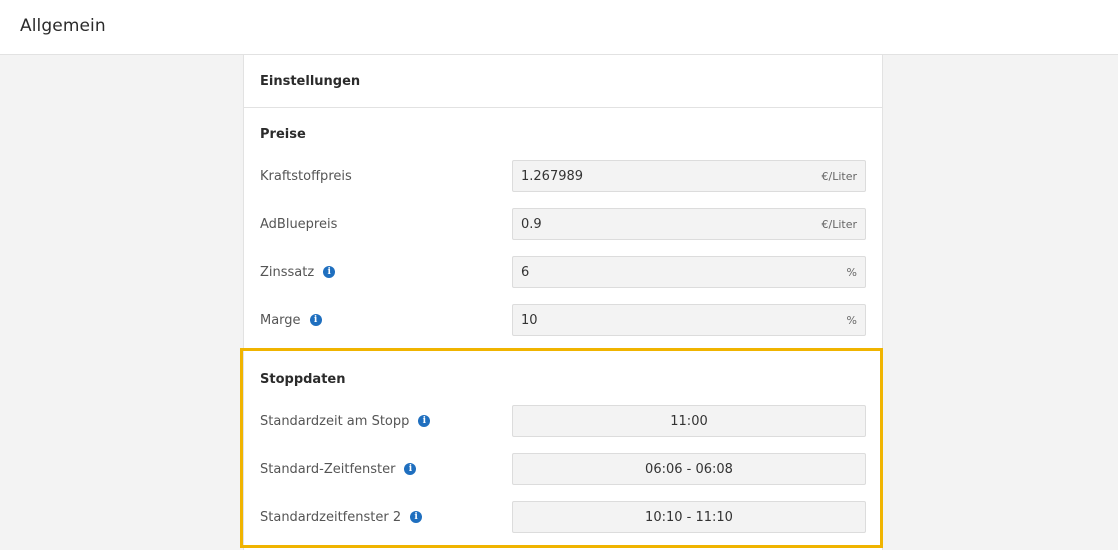  I want to click on label-fuel-price: Kraftstoffpreis, so click(306, 176).